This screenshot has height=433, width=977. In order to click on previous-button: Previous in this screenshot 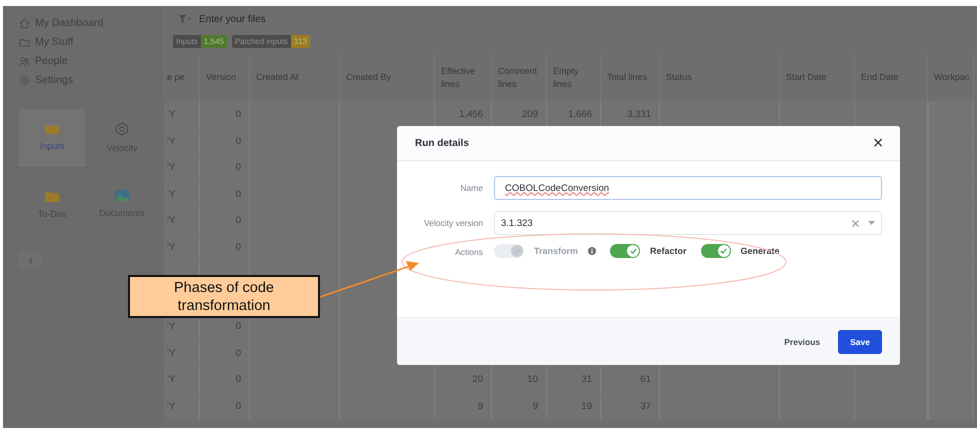, I will do `click(802, 342)`.